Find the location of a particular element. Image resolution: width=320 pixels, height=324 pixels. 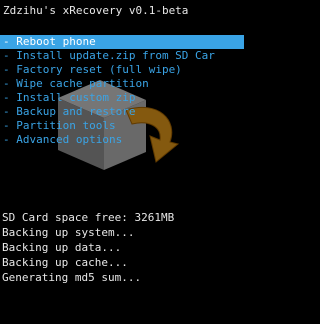

log-line-sd-space: SD Card space free: 3261MB is located at coordinates (88, 217).